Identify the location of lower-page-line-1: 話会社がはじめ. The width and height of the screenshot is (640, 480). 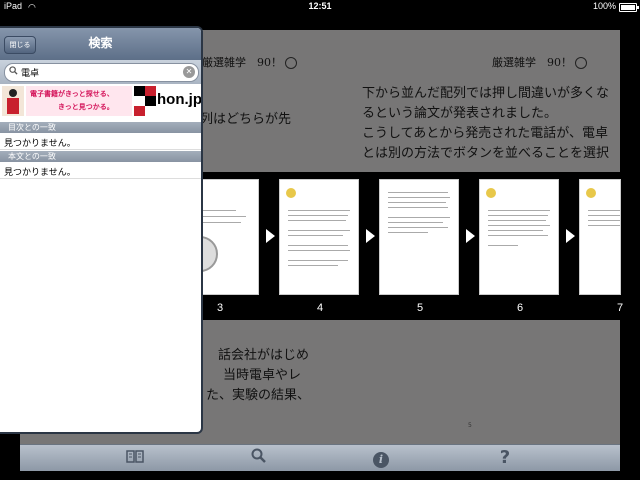
(264, 355).